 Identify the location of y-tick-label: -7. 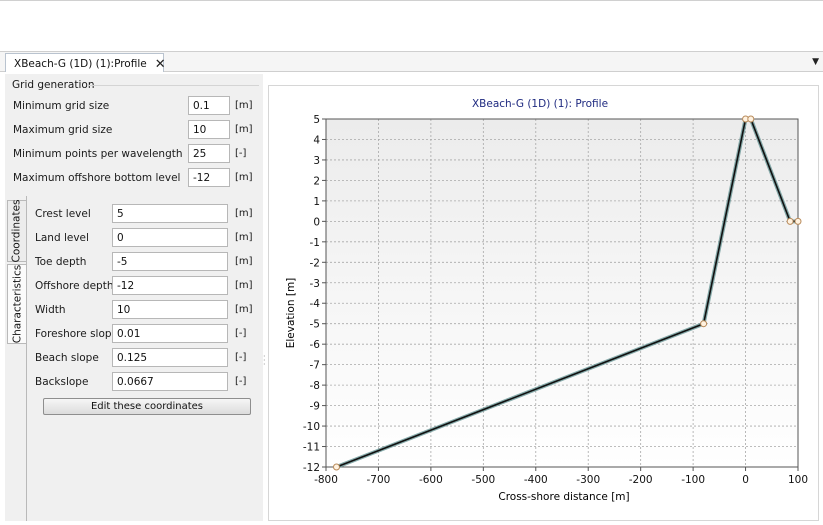
(315, 366).